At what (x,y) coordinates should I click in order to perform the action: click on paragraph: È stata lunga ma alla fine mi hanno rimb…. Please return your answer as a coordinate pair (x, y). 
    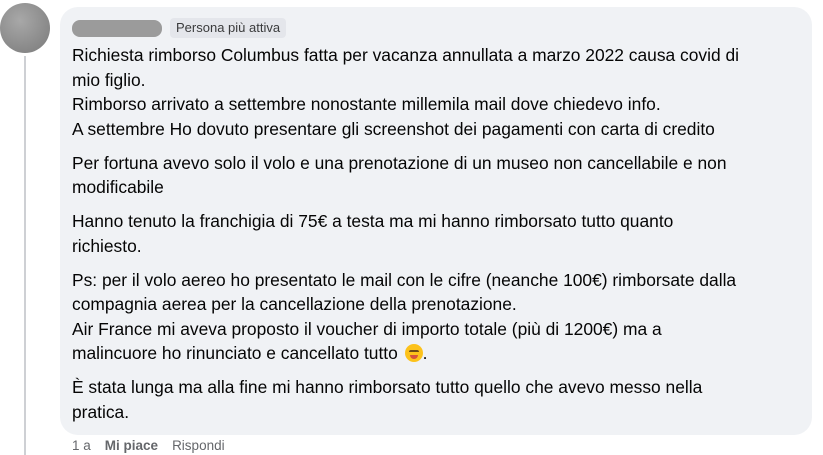
    Looking at the image, I should click on (436, 399).